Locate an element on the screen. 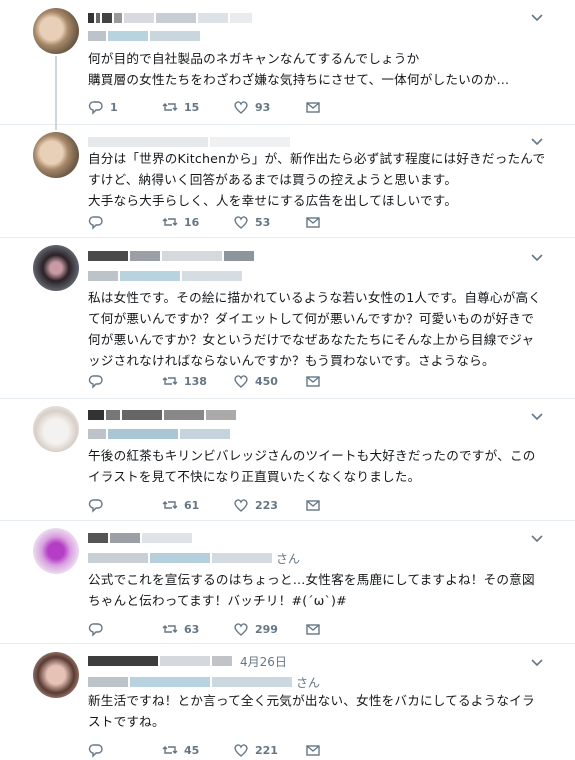 The height and width of the screenshot is (760, 575). tweet-actions: 138 450 is located at coordinates (258, 381).